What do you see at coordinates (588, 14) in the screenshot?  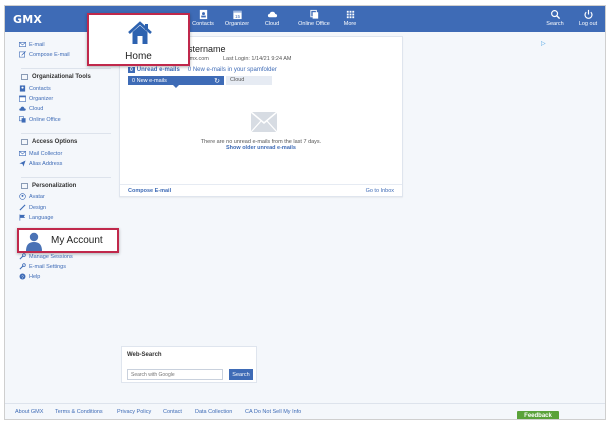 I see `power-icon` at bounding box center [588, 14].